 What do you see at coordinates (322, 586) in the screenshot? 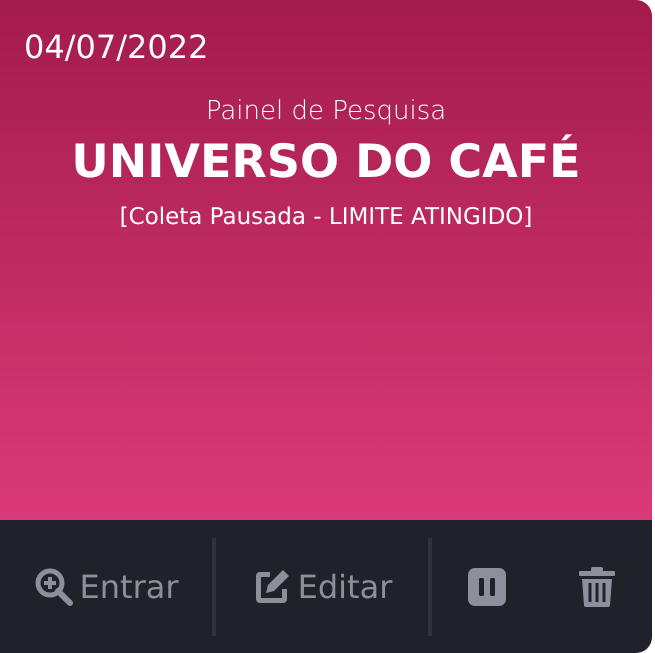
I see `edit-button: Editar` at bounding box center [322, 586].